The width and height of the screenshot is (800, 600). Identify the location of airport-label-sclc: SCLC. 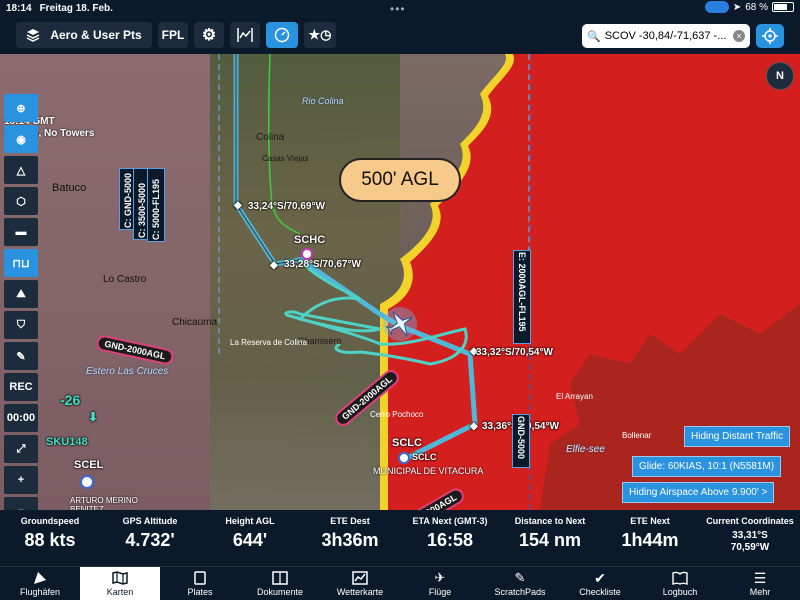
(407, 443).